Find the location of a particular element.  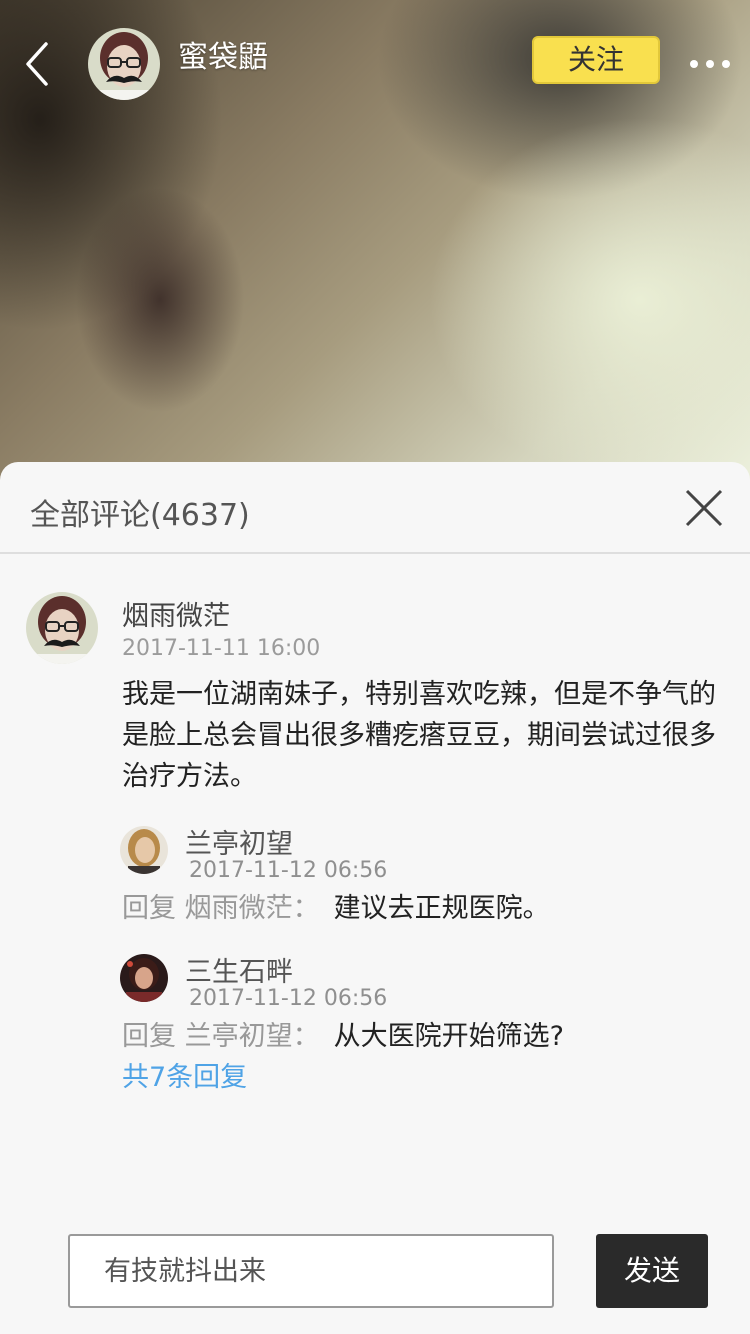

reply-prefix: 回复 烟雨微茫： is located at coordinates (221, 908).